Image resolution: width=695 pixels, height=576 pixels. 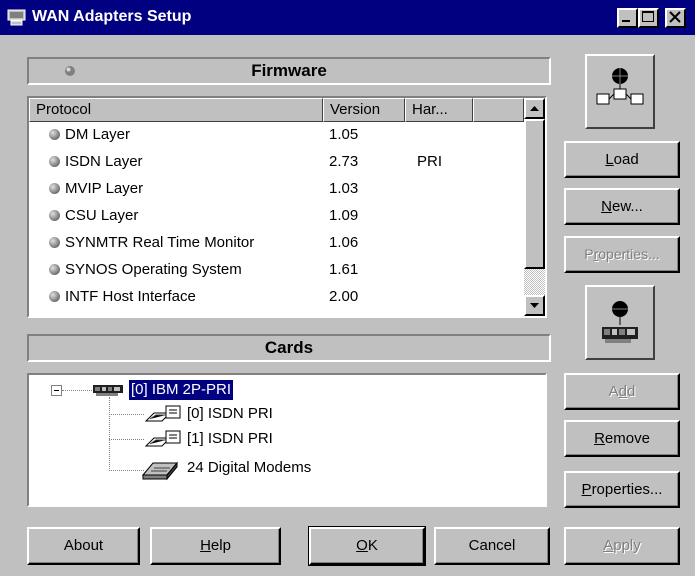 I want to click on remove-button: Remove, so click(x=622, y=438).